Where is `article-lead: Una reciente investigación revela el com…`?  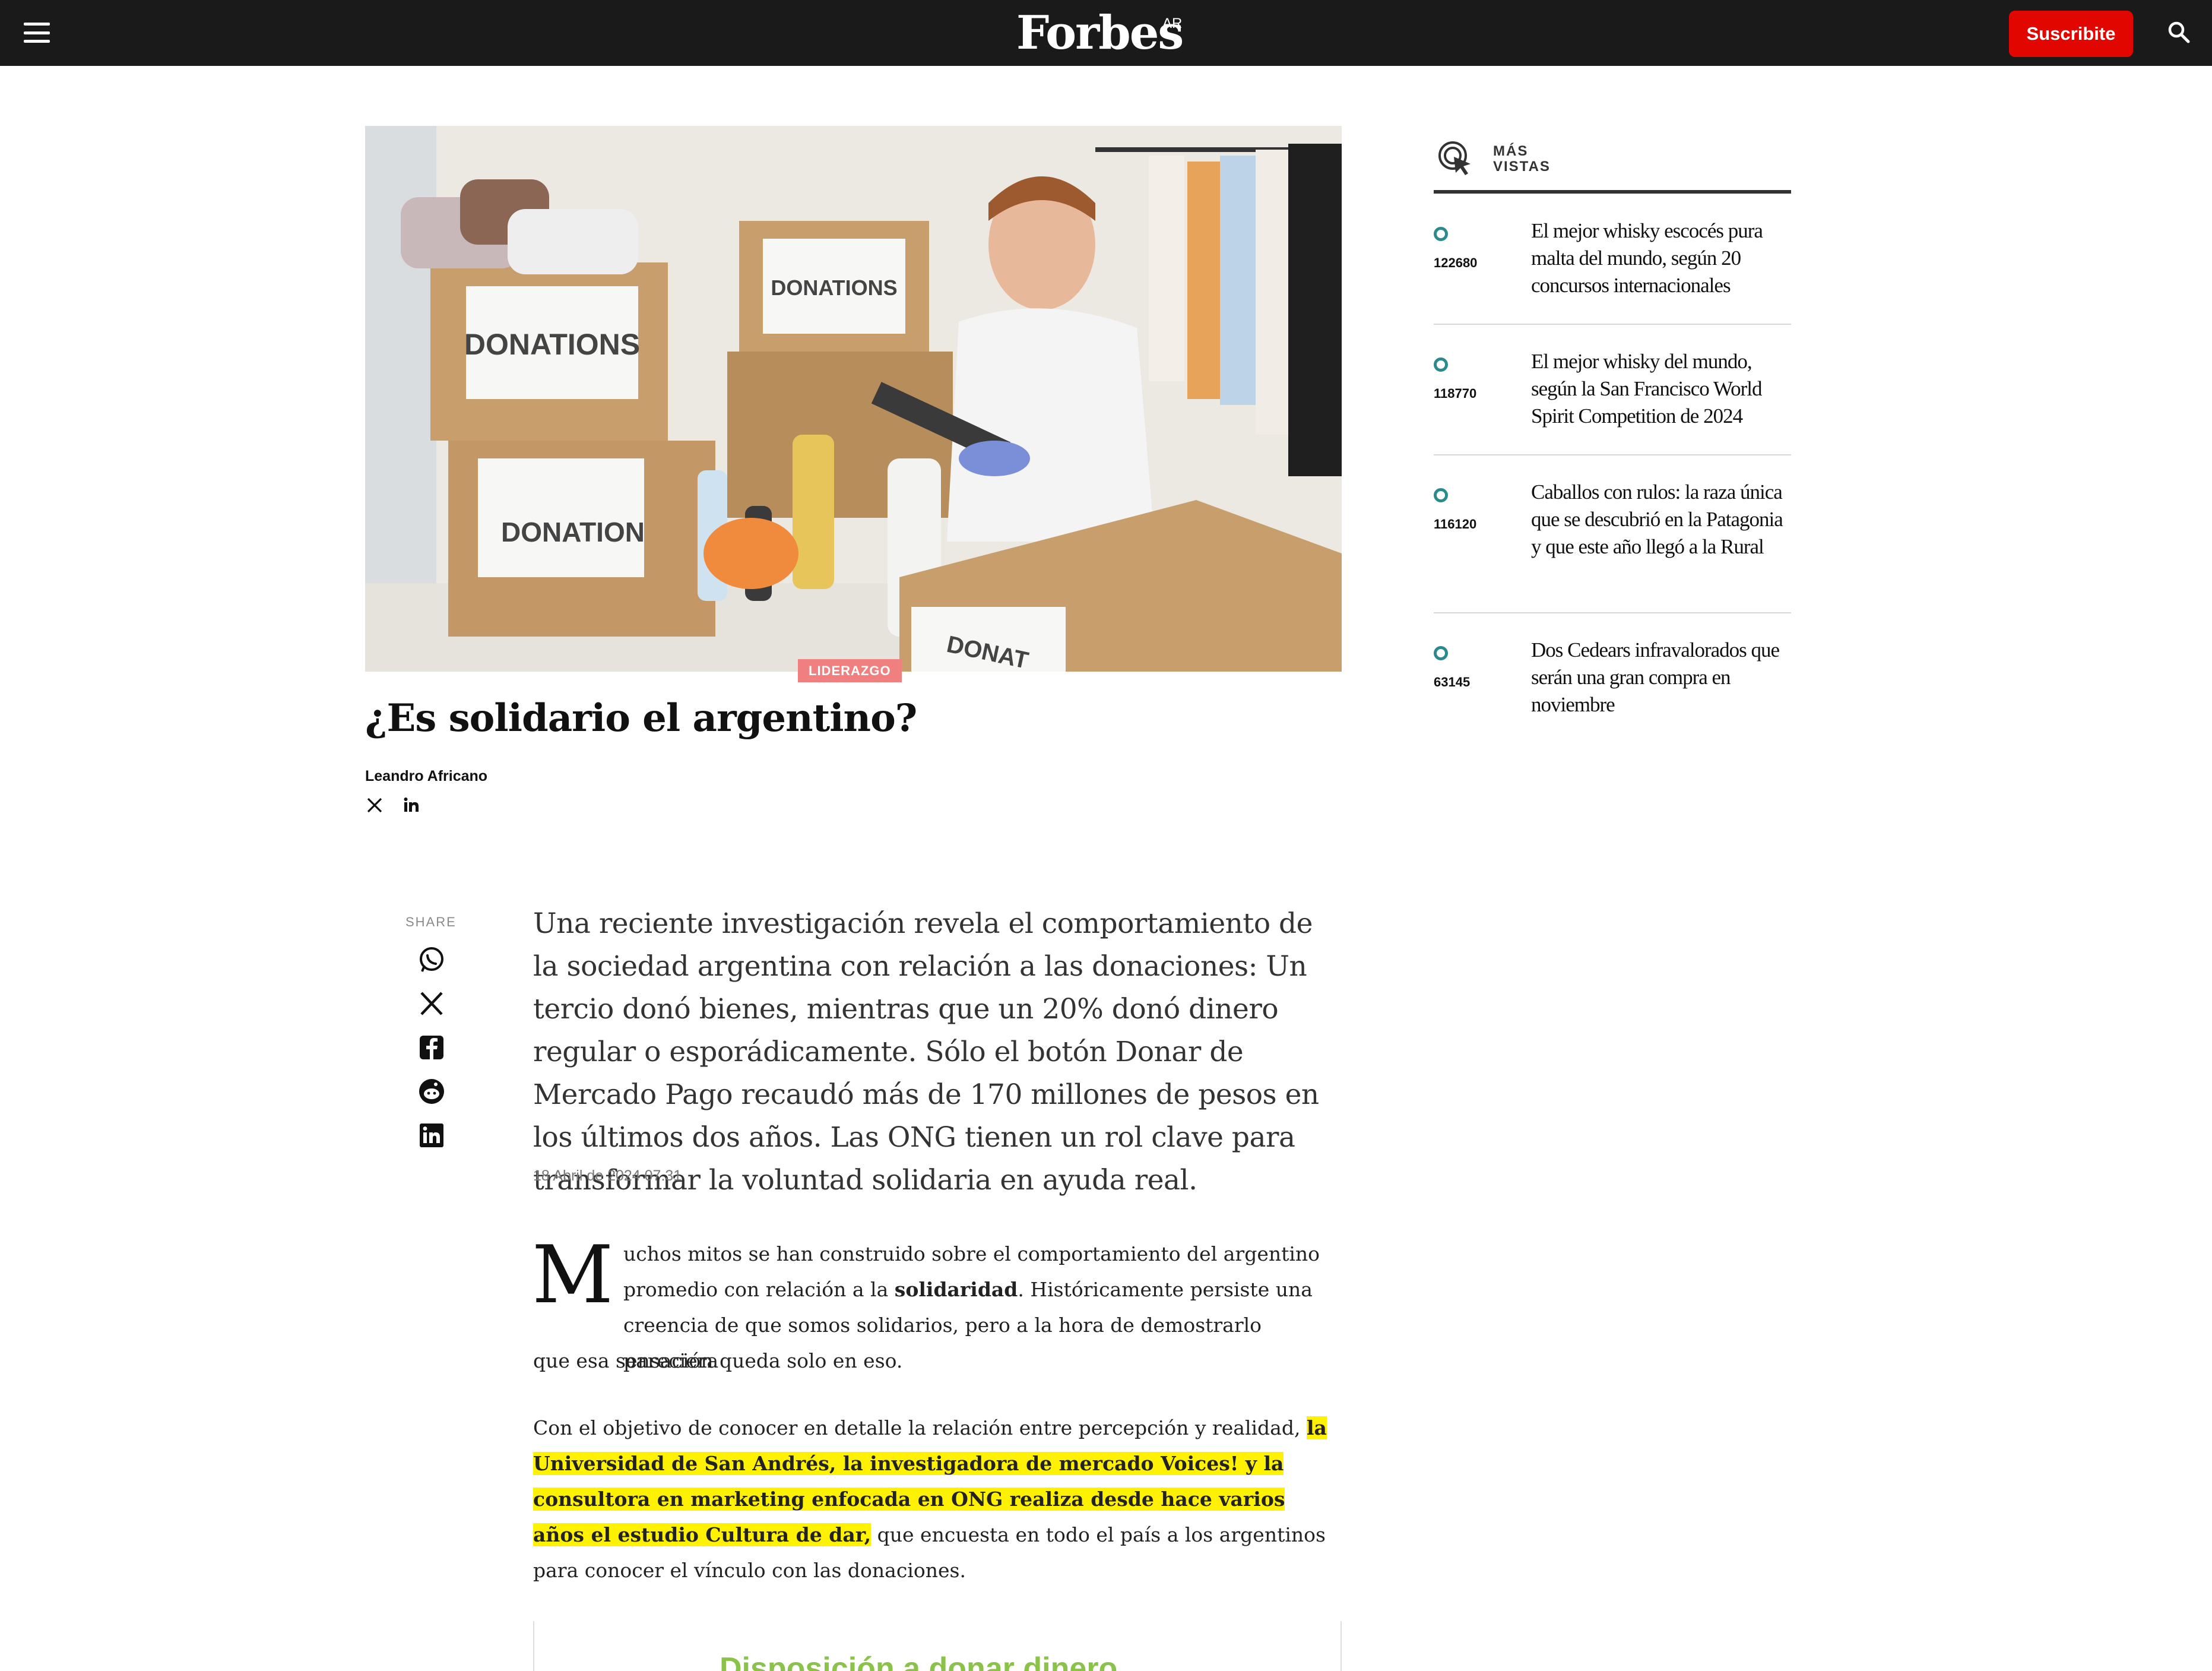 article-lead: Una reciente investigación revela el com… is located at coordinates (926, 1052).